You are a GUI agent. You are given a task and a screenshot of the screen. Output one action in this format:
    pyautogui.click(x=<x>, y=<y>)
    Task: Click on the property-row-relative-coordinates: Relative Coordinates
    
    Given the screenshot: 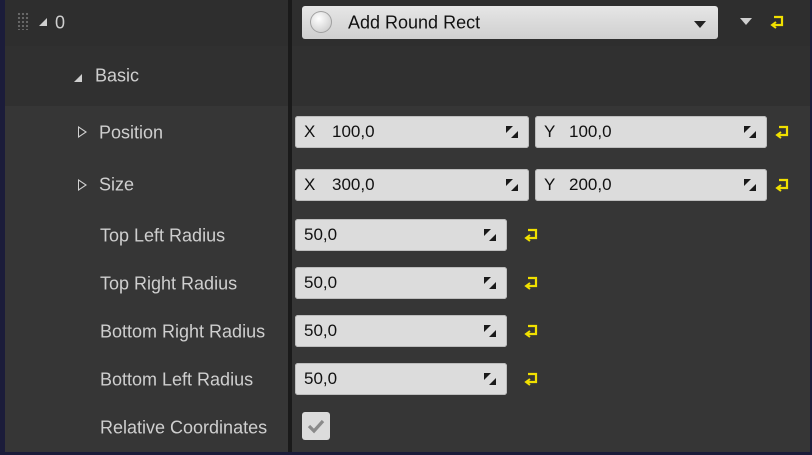 What is the action you would take?
    pyautogui.click(x=407, y=428)
    